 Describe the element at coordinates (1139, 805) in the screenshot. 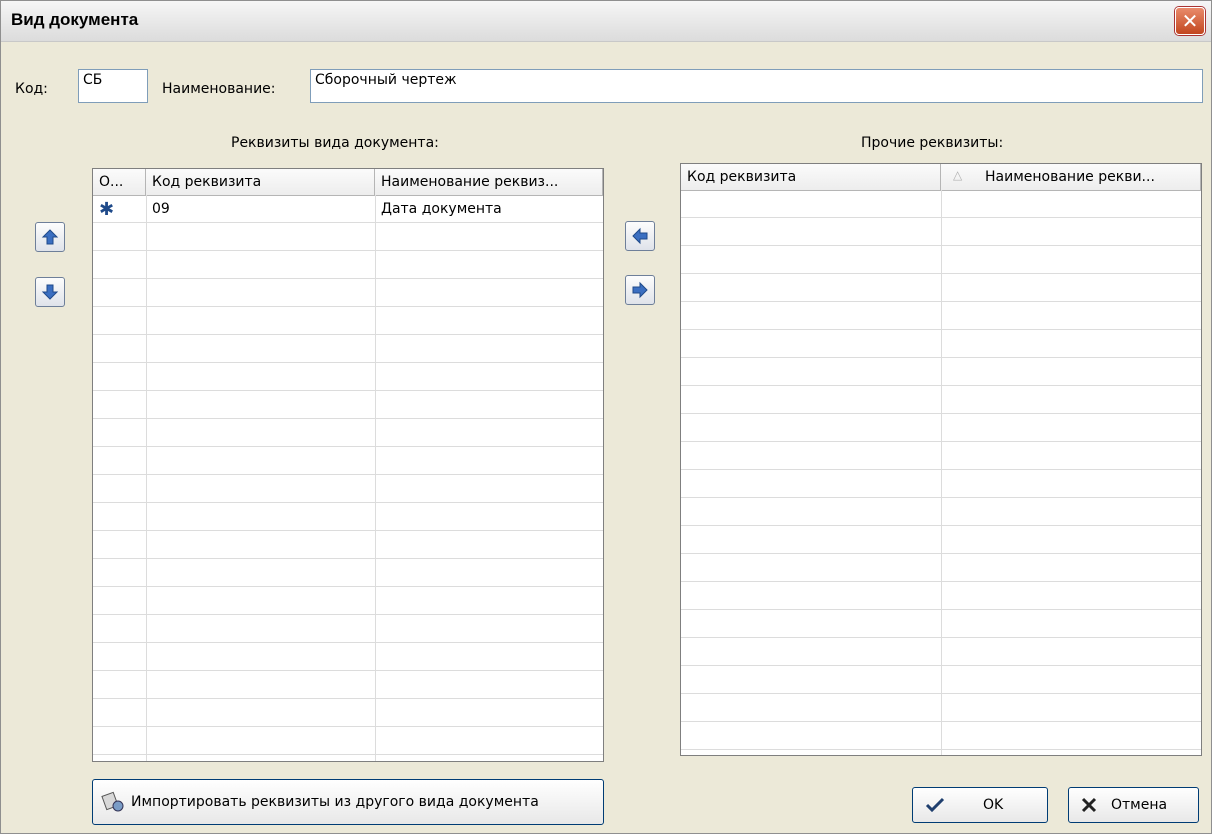

I see `cancel-button-label: Отмена` at that location.